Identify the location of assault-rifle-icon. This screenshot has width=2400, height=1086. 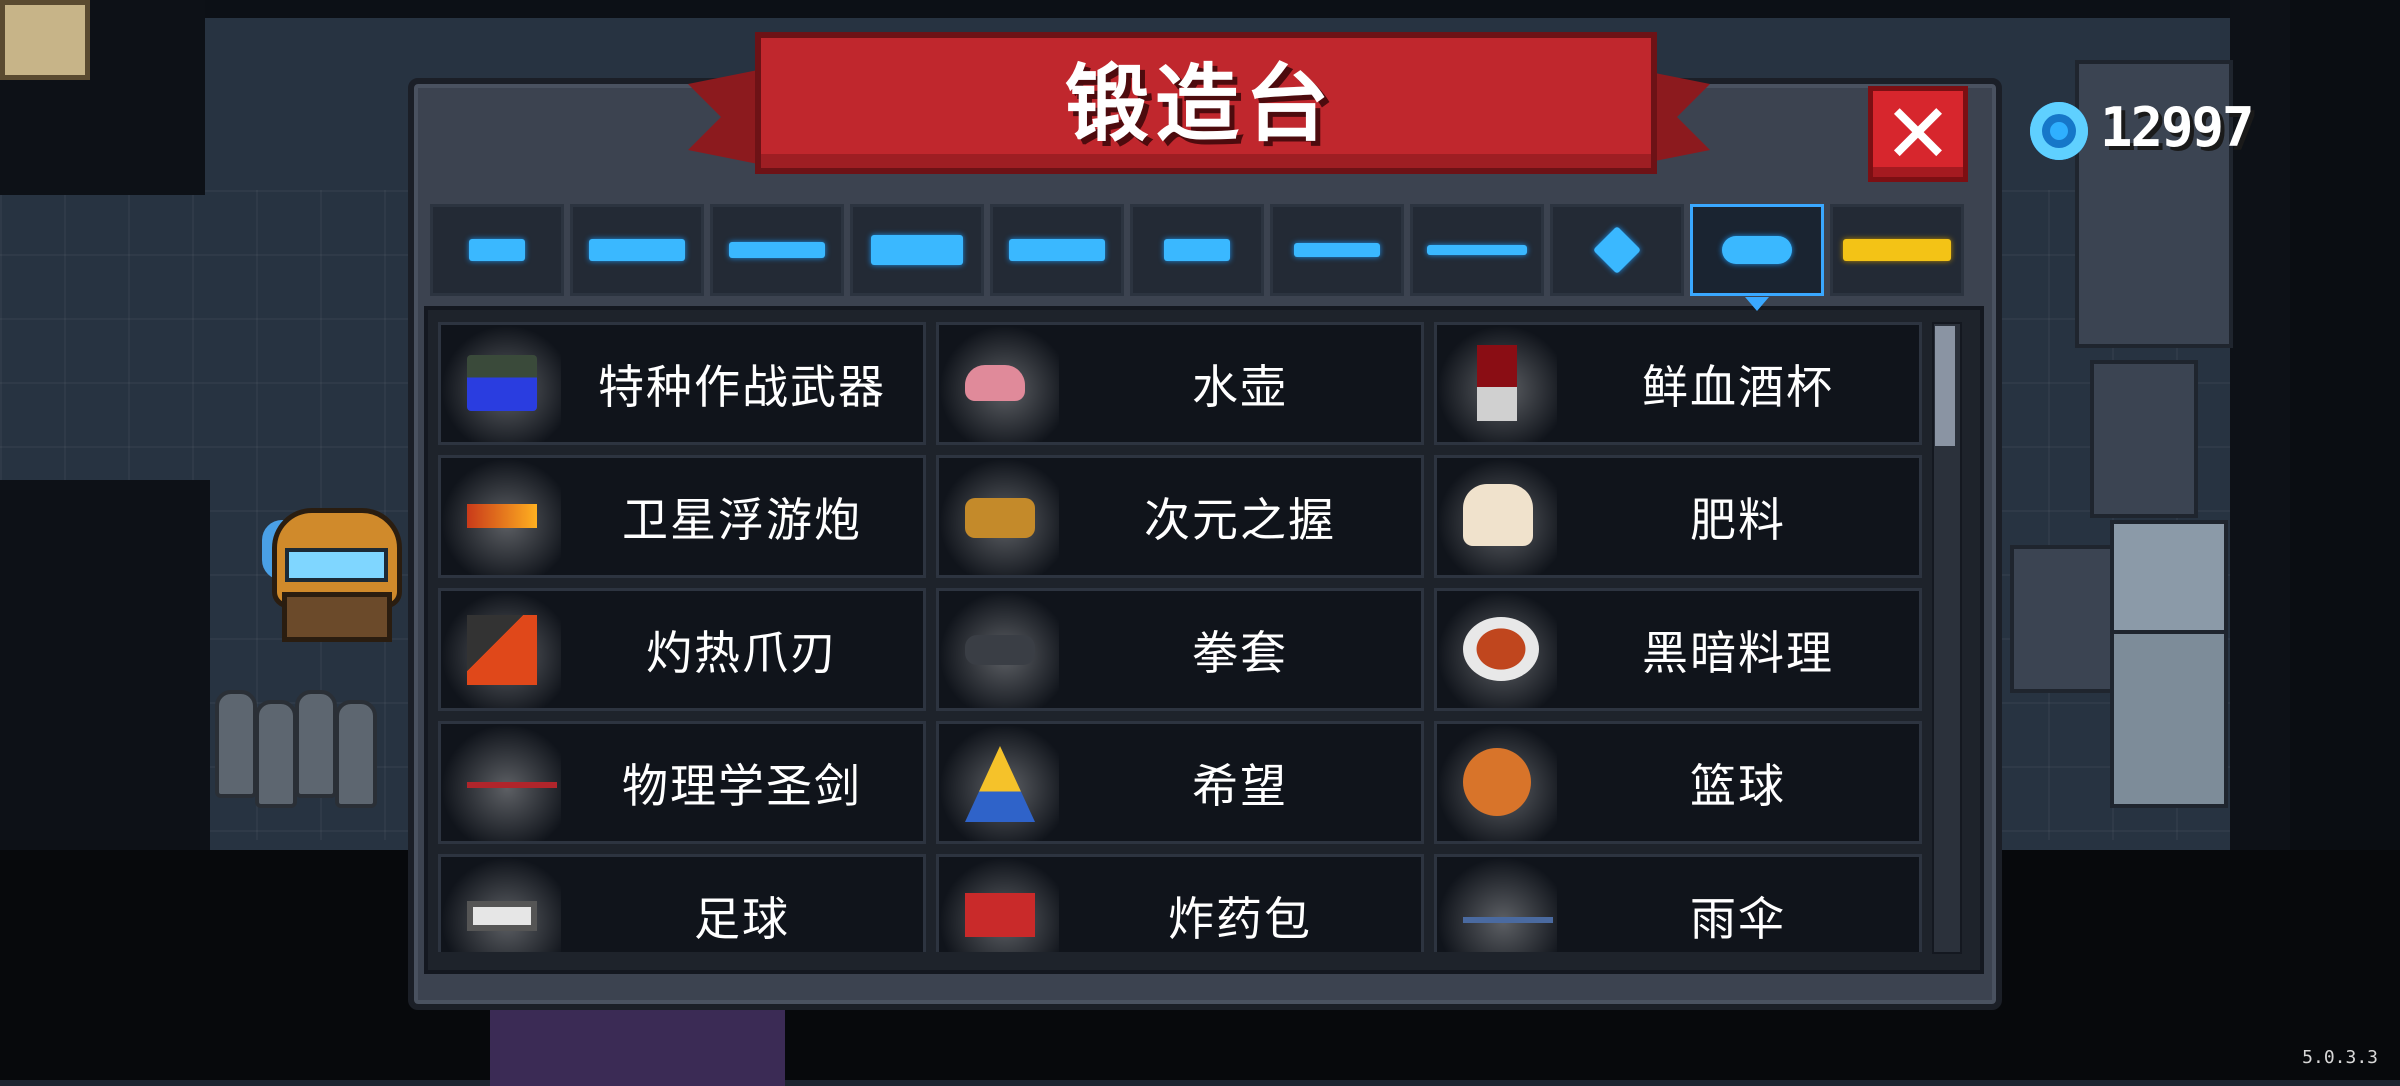
(637, 250).